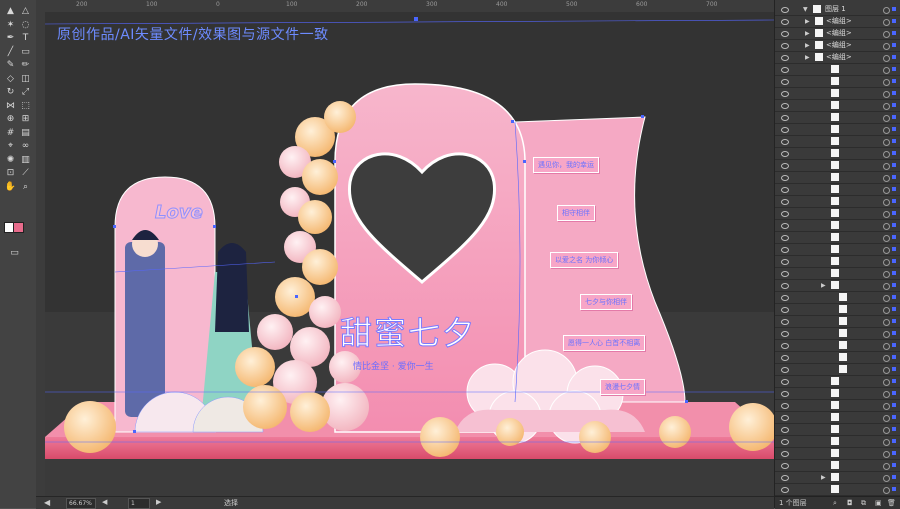 The width and height of the screenshot is (900, 509). I want to click on perspective-grid-tool-icon: ⊞, so click(25, 119).